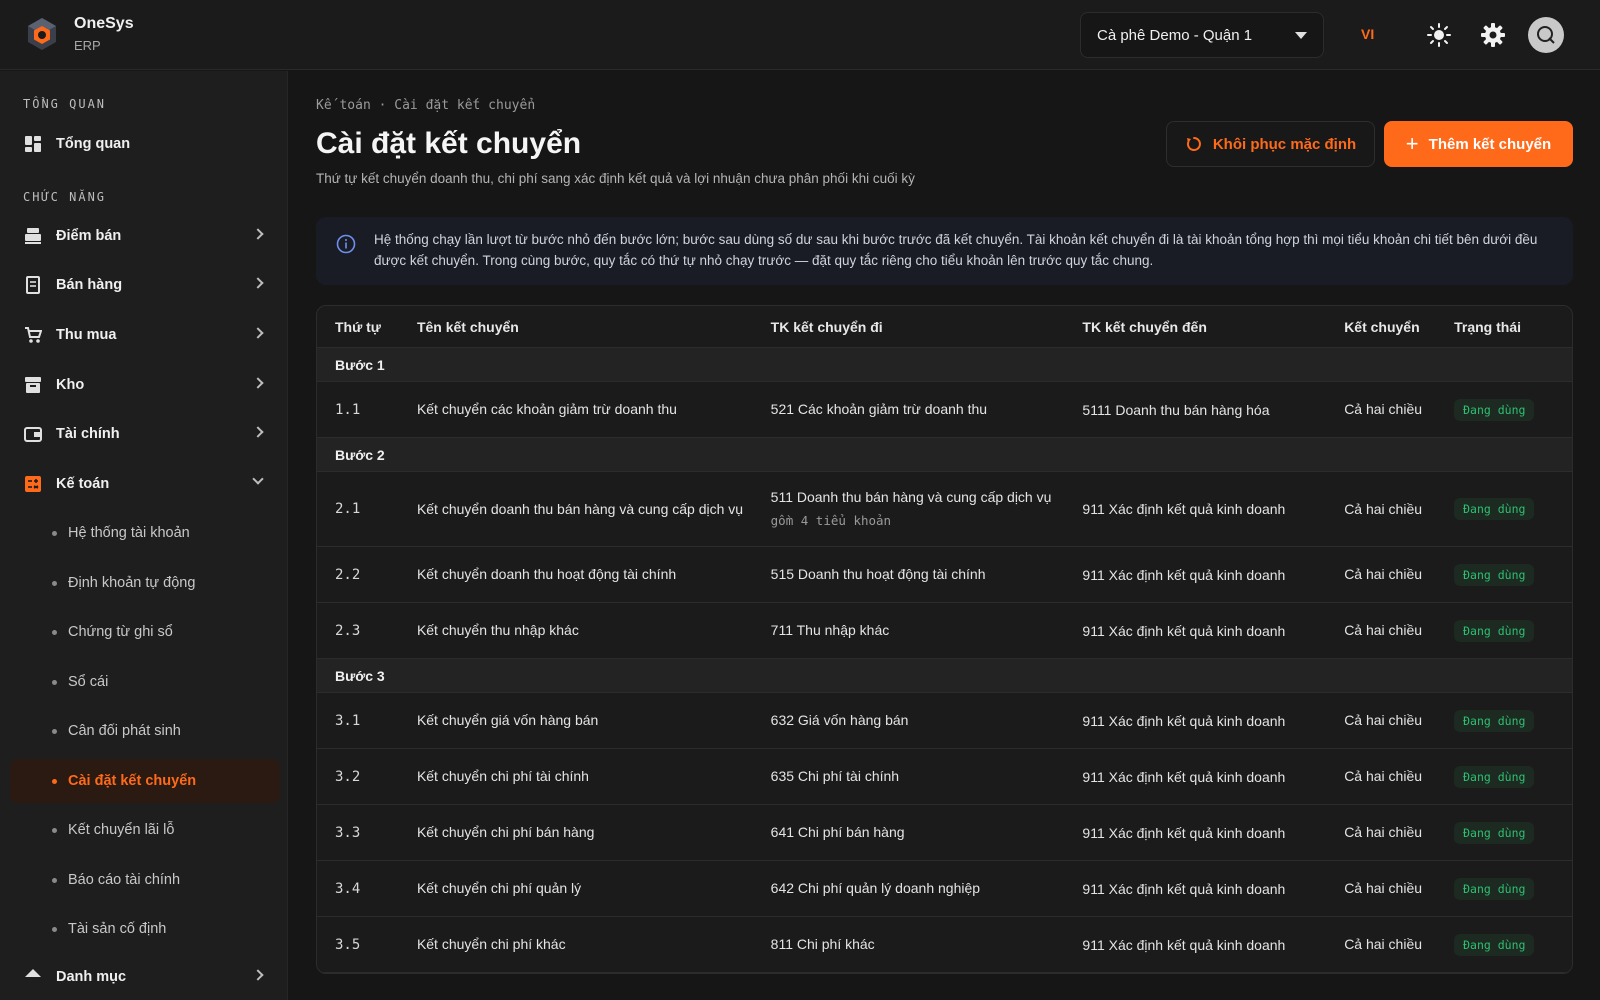 The width and height of the screenshot is (1600, 1000). Describe the element at coordinates (145, 144) in the screenshot. I see `sidebar-item-overview: Tổng quan` at that location.